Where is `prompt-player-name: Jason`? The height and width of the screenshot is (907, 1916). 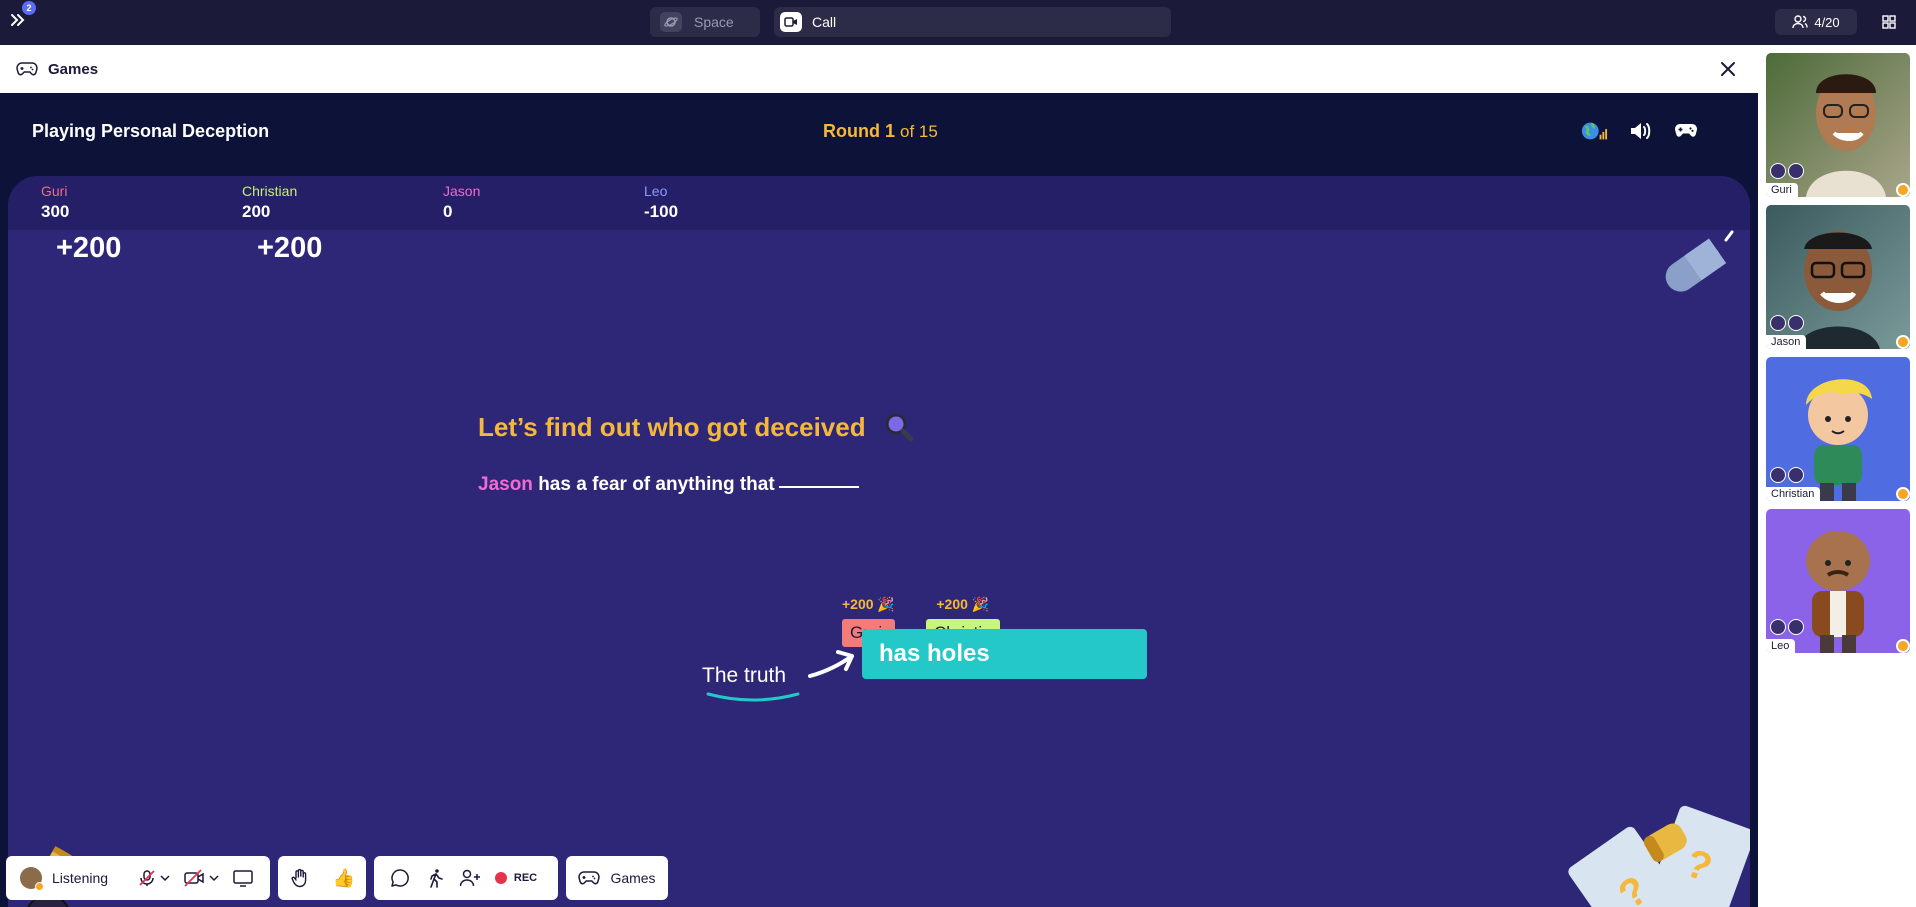
prompt-player-name: Jason is located at coordinates (505, 484).